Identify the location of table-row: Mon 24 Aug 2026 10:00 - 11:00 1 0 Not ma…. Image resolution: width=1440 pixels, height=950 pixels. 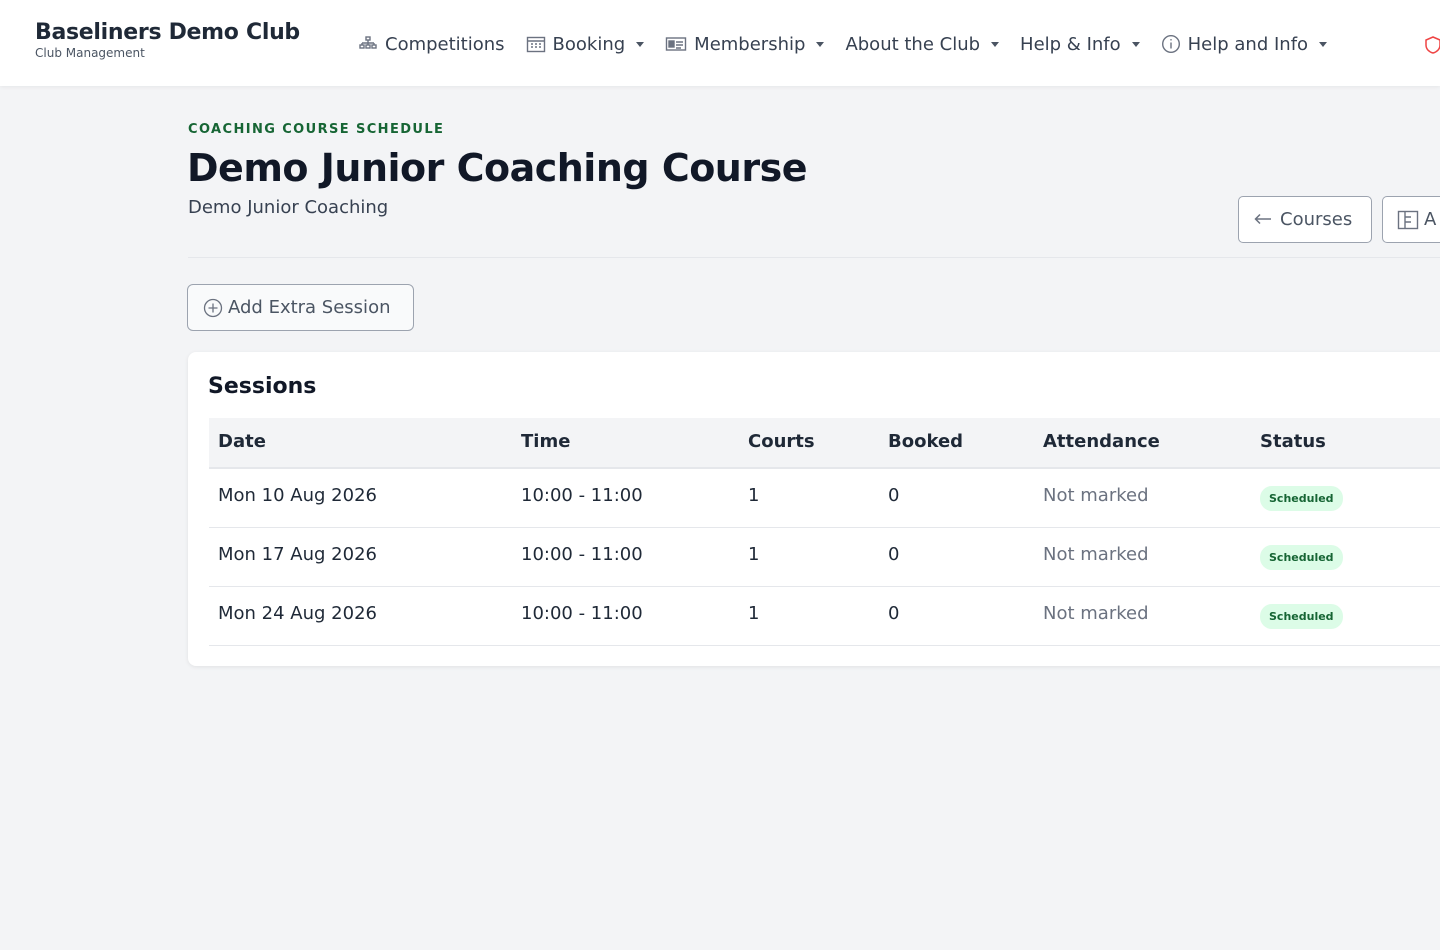
(824, 616).